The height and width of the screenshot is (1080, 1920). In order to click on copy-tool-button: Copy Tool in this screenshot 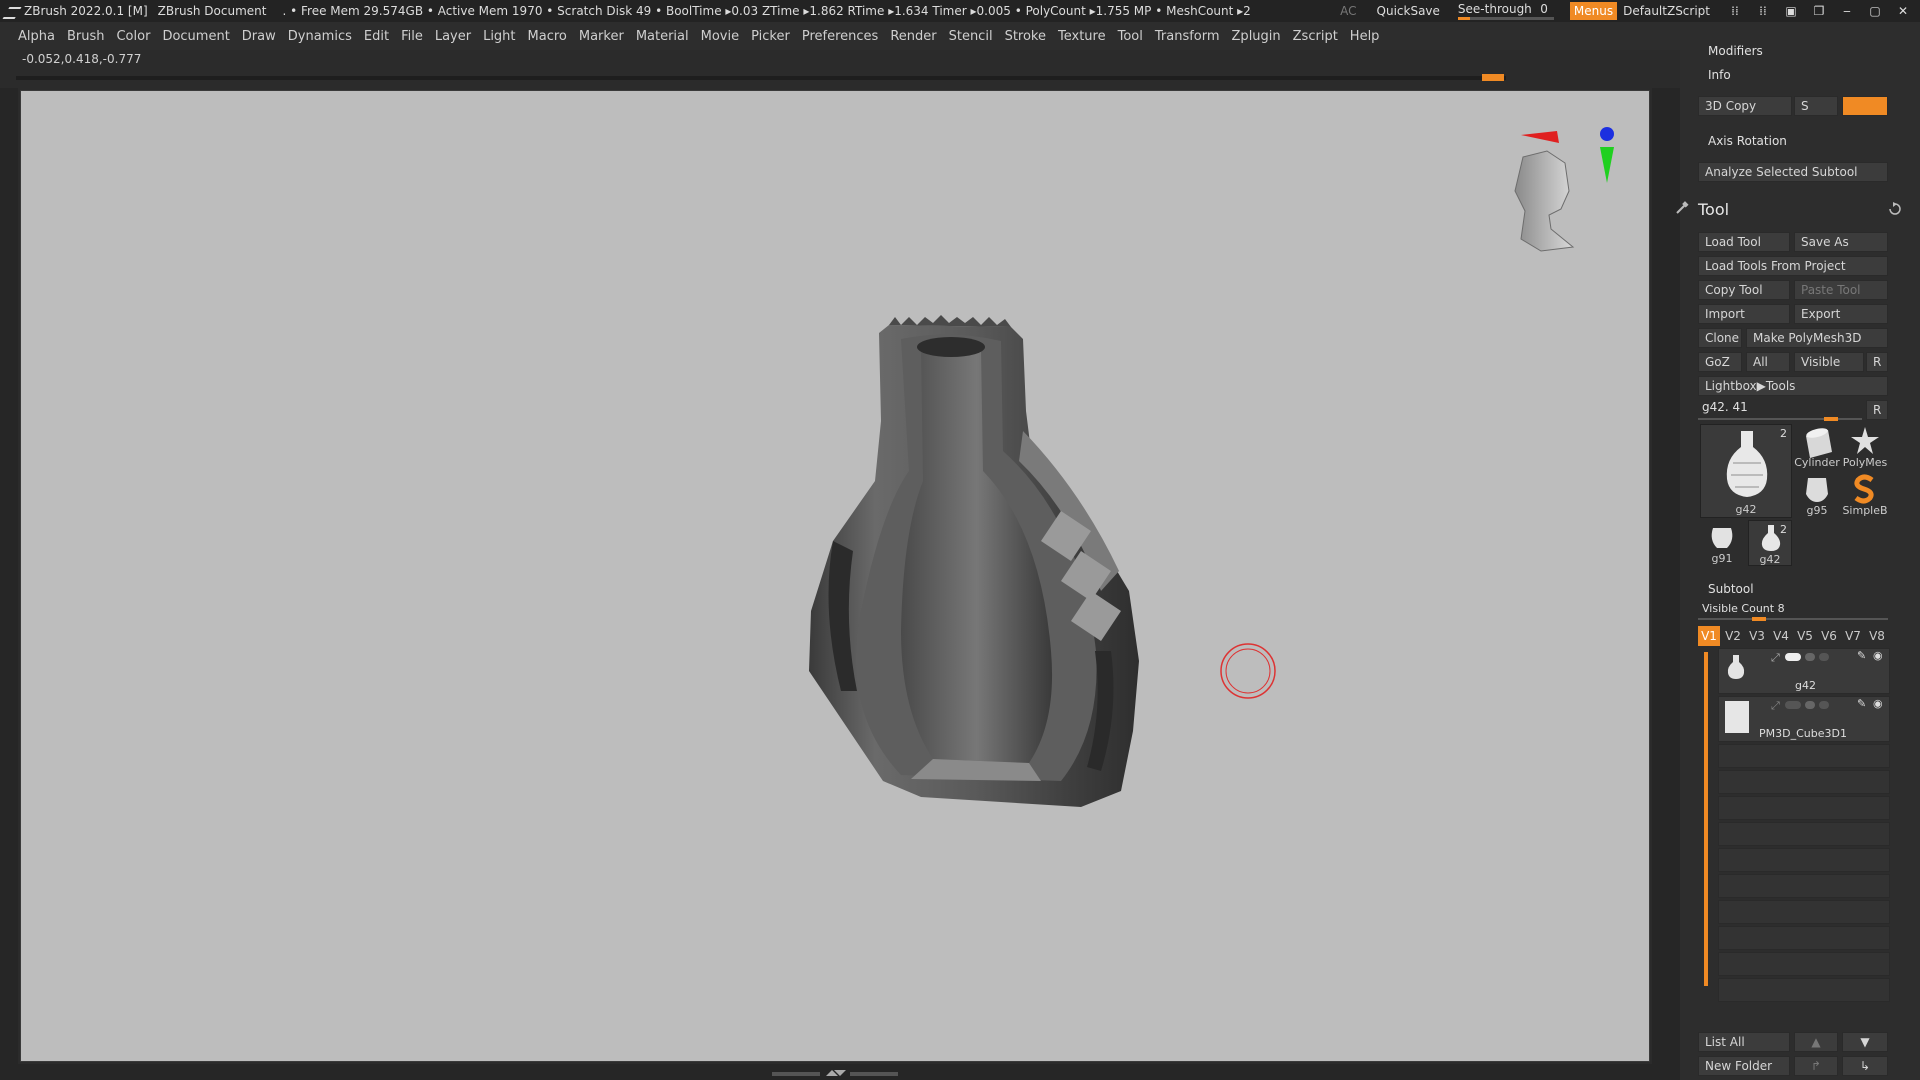, I will do `click(1744, 290)`.